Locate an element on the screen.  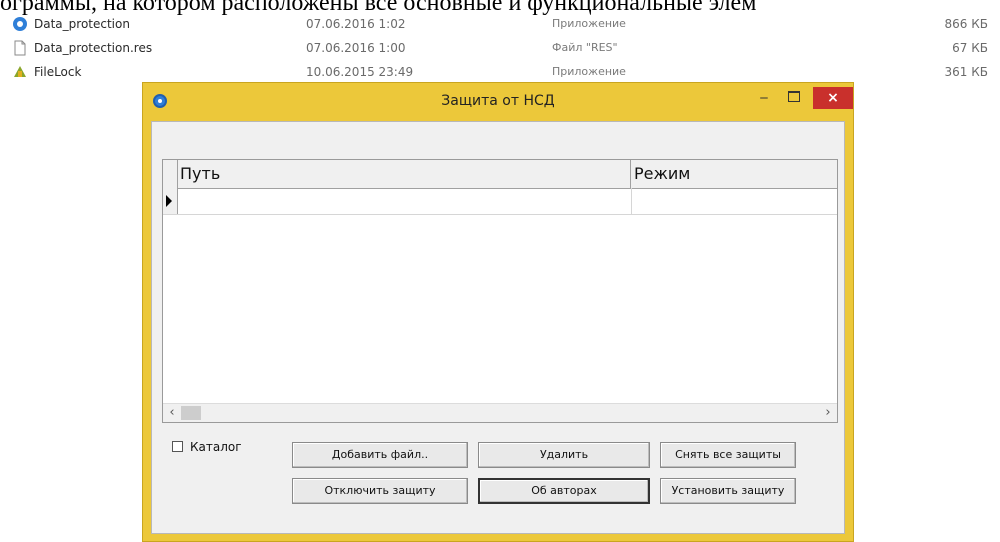
catalog-checkbox is located at coordinates (177, 446).